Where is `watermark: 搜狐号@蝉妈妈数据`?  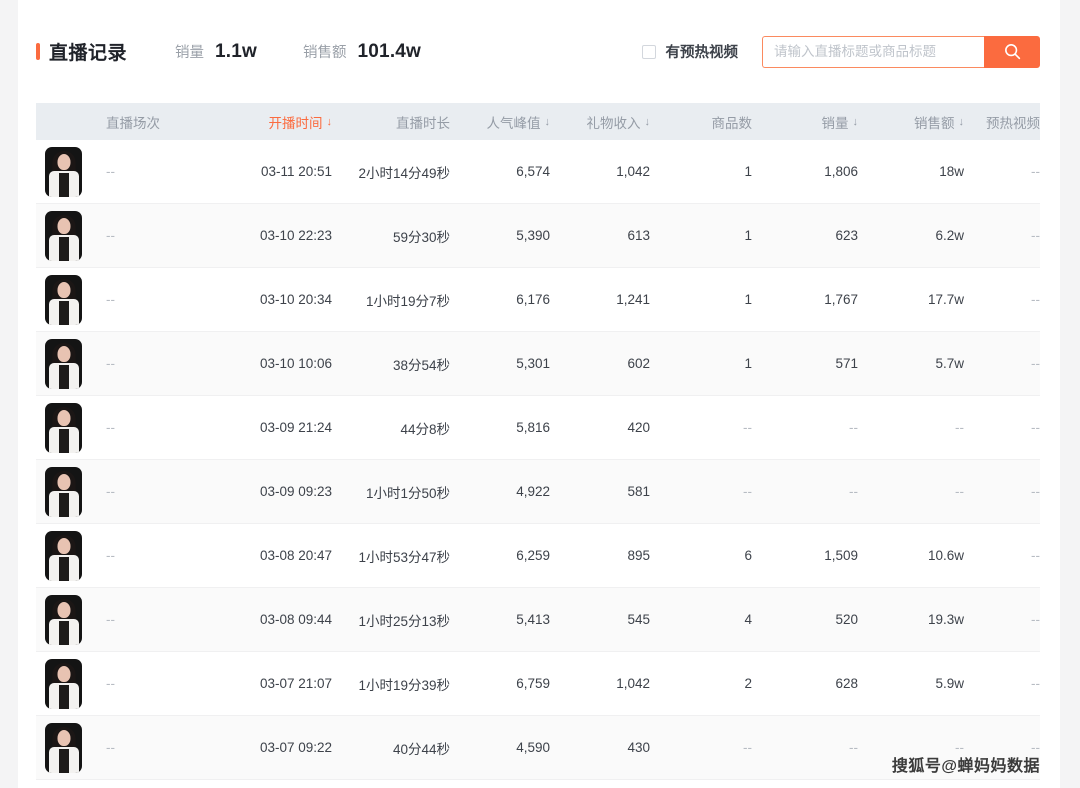 watermark: 搜狐号@蝉妈妈数据 is located at coordinates (965, 766).